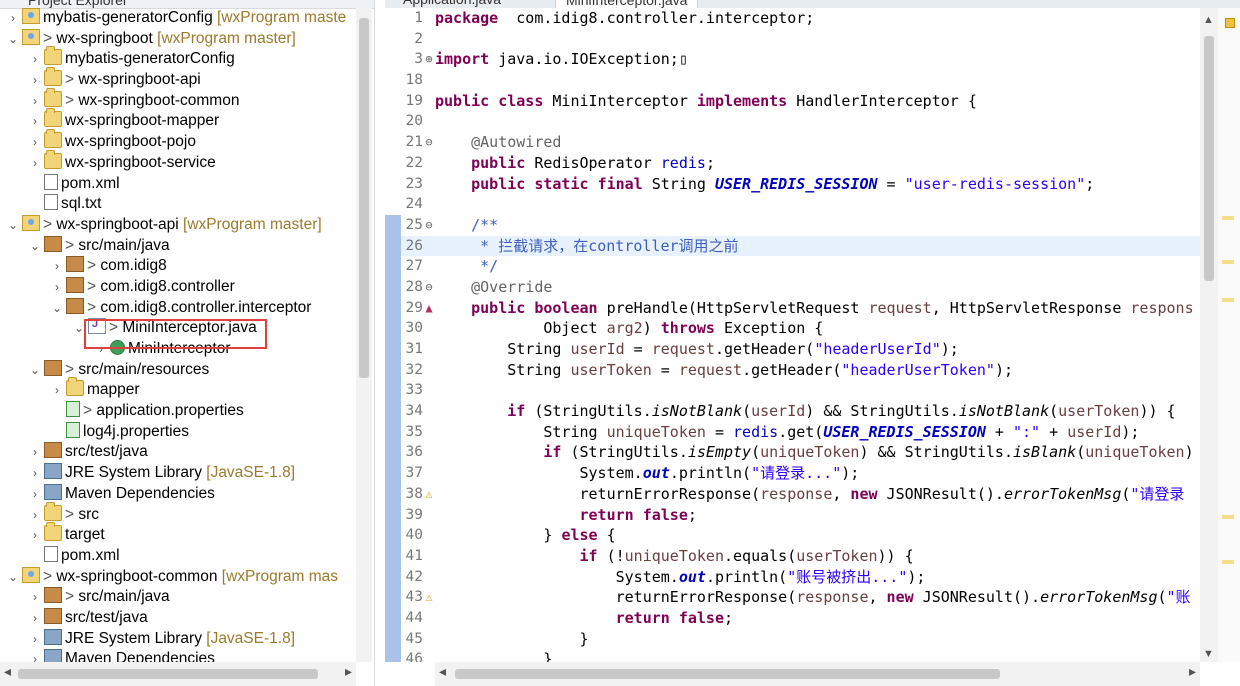 This screenshot has width=1240, height=686. What do you see at coordinates (792, 59) in the screenshot?
I see `code-line: 3 ⊕ import java.io.IOException;▯` at bounding box center [792, 59].